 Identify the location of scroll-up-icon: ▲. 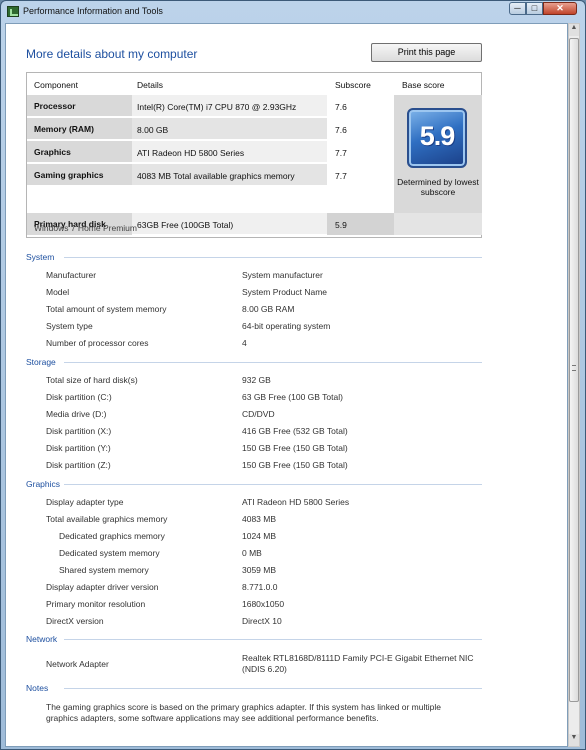
(574, 30).